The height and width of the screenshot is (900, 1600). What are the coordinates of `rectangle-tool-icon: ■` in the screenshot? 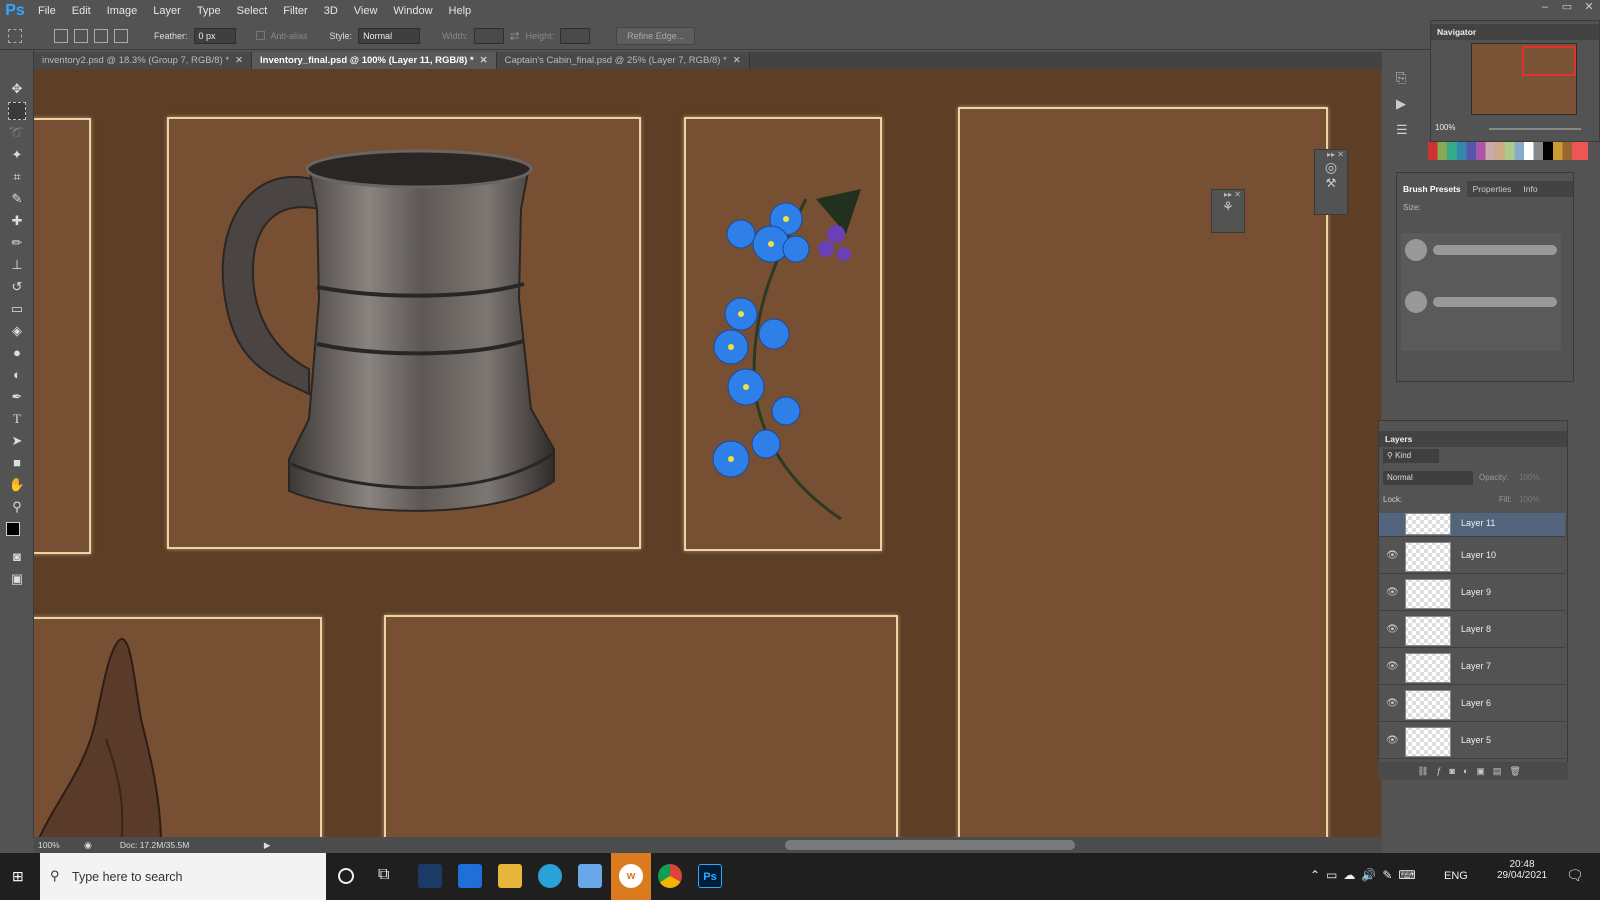 It's located at (17, 463).